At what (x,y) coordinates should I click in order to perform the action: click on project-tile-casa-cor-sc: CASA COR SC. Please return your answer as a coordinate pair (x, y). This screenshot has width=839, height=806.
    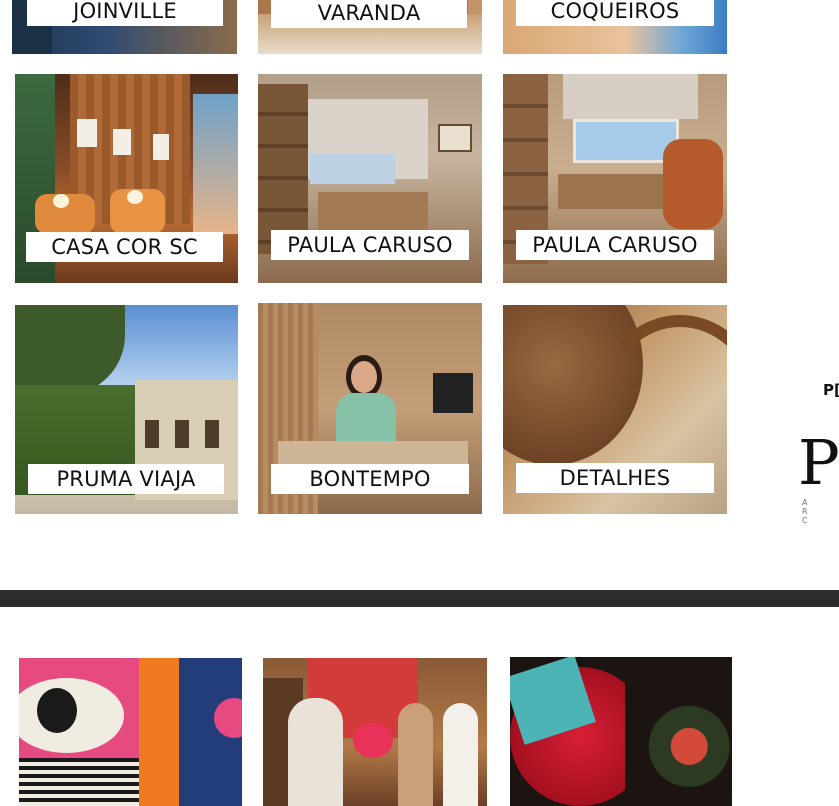
    Looking at the image, I should click on (126, 178).